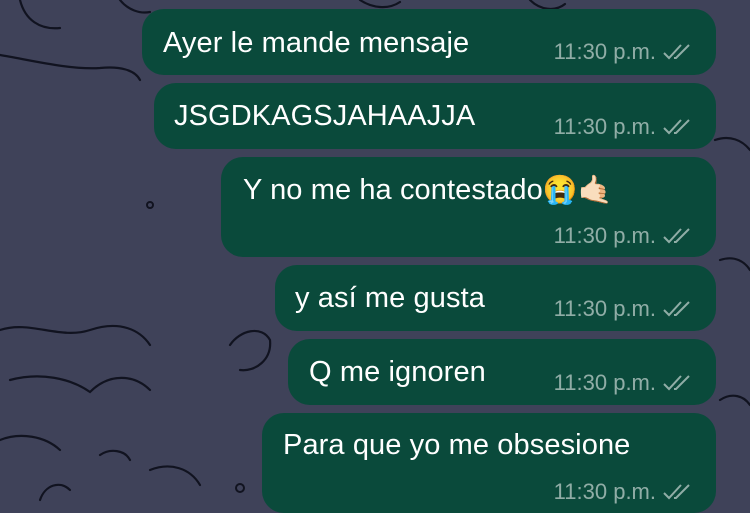 This screenshot has width=750, height=513. I want to click on message-text: Para que yo me obsesione, so click(457, 445).